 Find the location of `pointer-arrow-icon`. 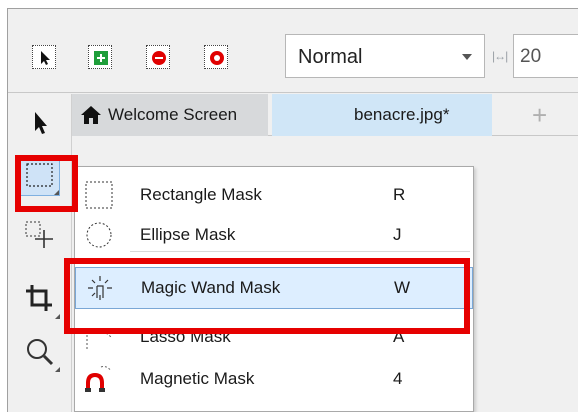

pointer-arrow-icon is located at coordinates (41, 123).